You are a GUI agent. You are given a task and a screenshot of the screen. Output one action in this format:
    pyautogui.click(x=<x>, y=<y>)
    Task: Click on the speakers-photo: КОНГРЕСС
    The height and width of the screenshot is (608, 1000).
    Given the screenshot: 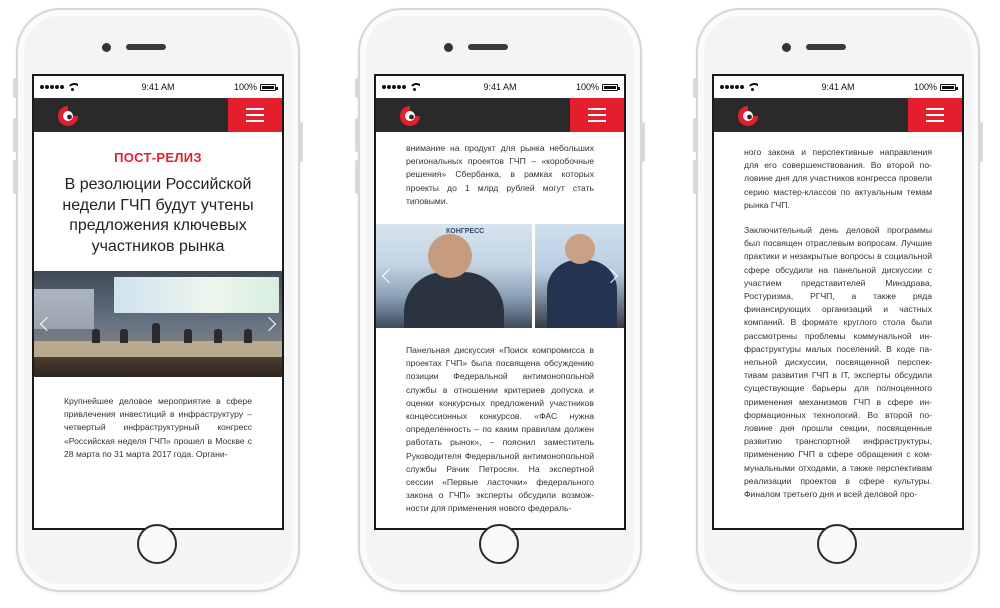 What is the action you would take?
    pyautogui.click(x=500, y=276)
    